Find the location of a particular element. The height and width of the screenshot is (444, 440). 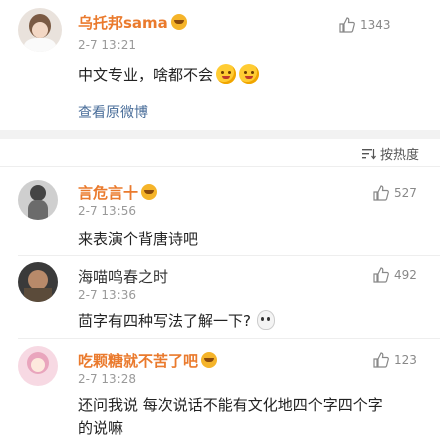

comment-text-content: 茴字有四种写法了解一下? is located at coordinates (164, 321).